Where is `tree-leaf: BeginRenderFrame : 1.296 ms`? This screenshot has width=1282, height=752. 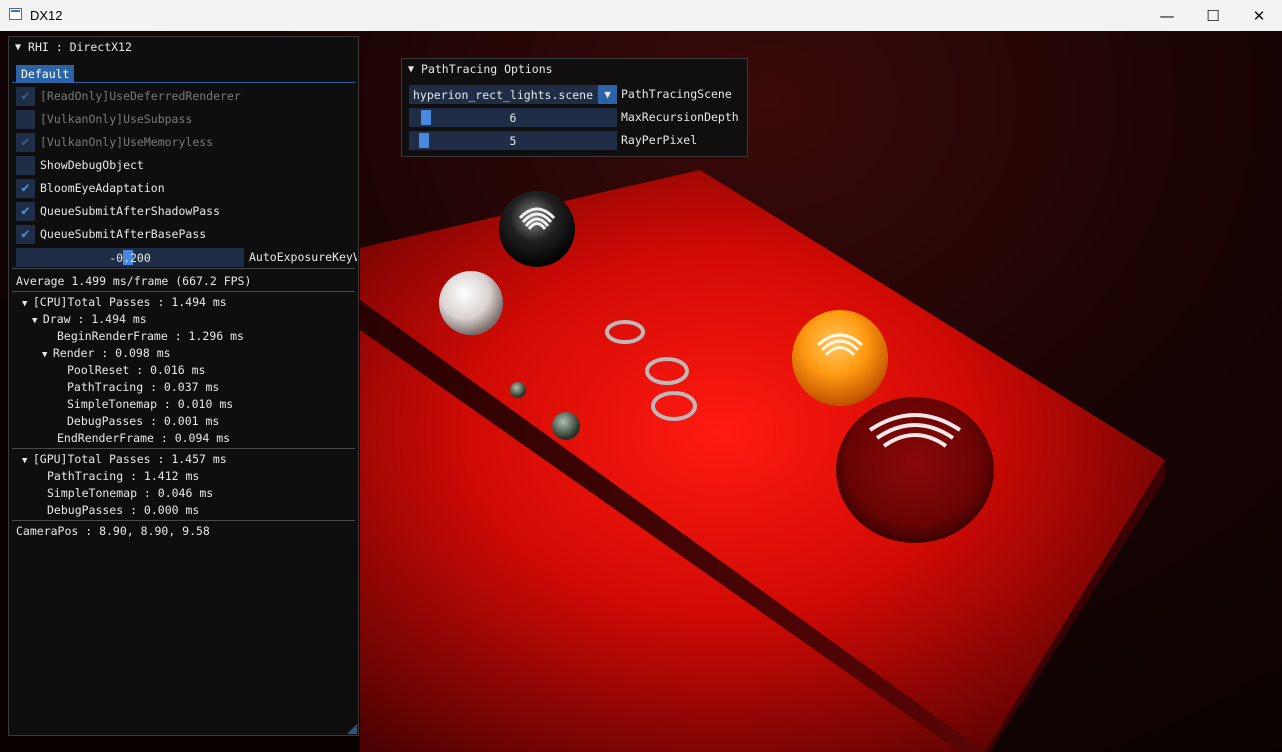 tree-leaf: BeginRenderFrame : 1.296 ms is located at coordinates (150, 336).